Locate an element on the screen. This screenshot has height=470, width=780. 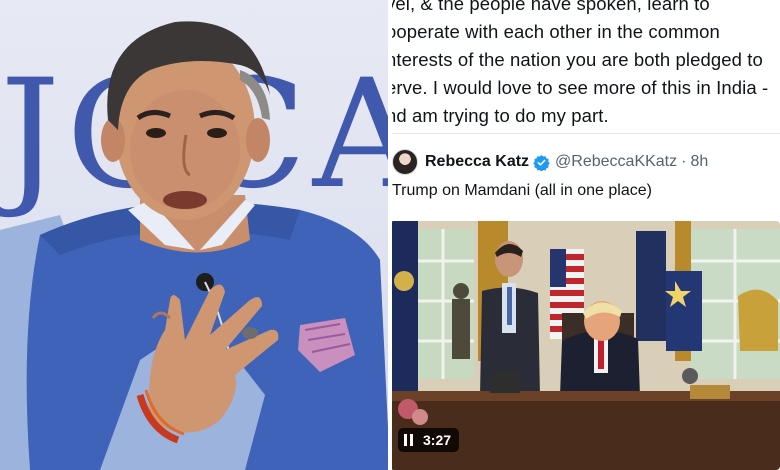
video-duration: 3:27 is located at coordinates (437, 440).